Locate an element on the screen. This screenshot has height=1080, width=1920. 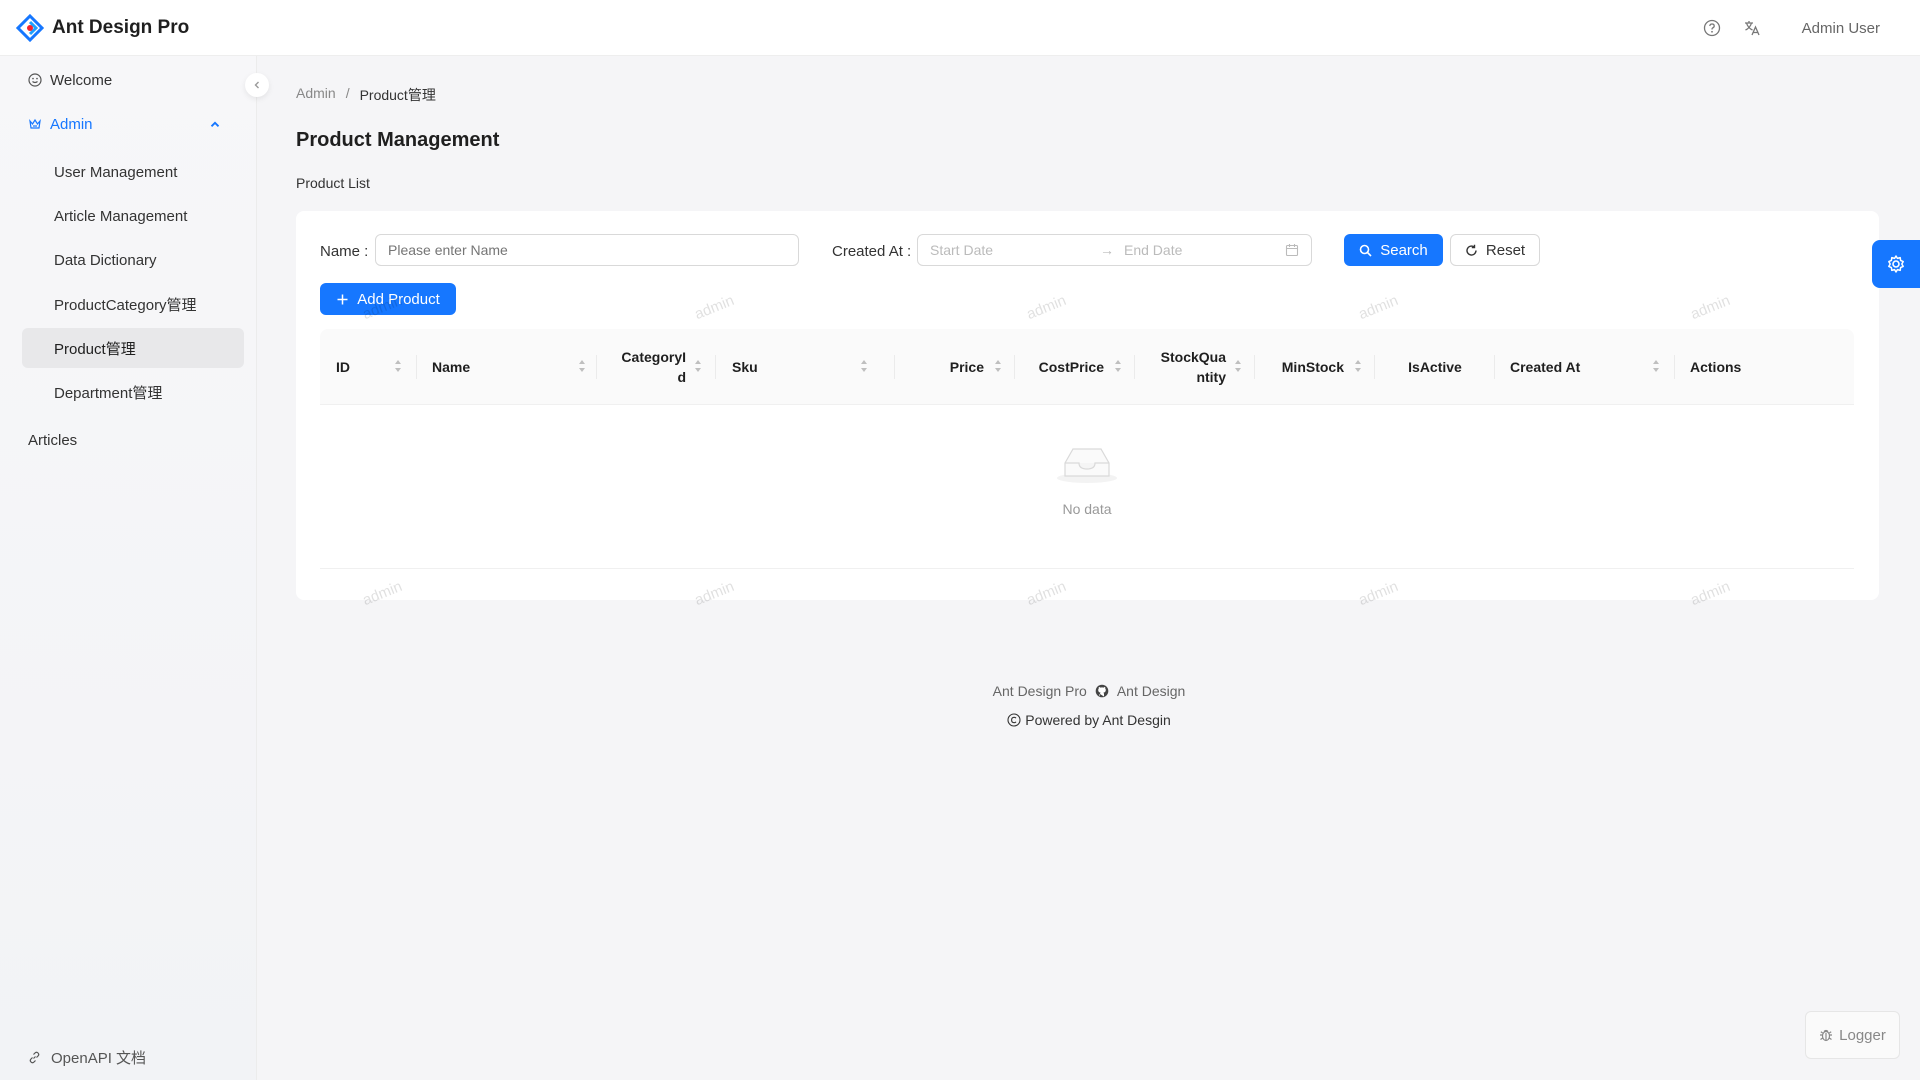
smile-icon is located at coordinates (35, 80).